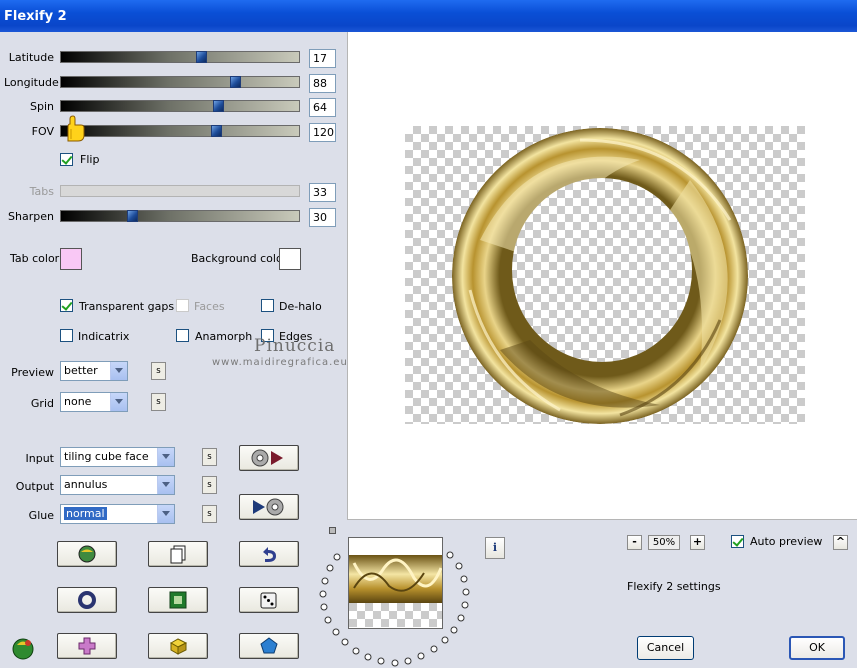 This screenshot has width=857, height=668. Describe the element at coordinates (117, 485) in the screenshot. I see `output-select: annulus` at that location.